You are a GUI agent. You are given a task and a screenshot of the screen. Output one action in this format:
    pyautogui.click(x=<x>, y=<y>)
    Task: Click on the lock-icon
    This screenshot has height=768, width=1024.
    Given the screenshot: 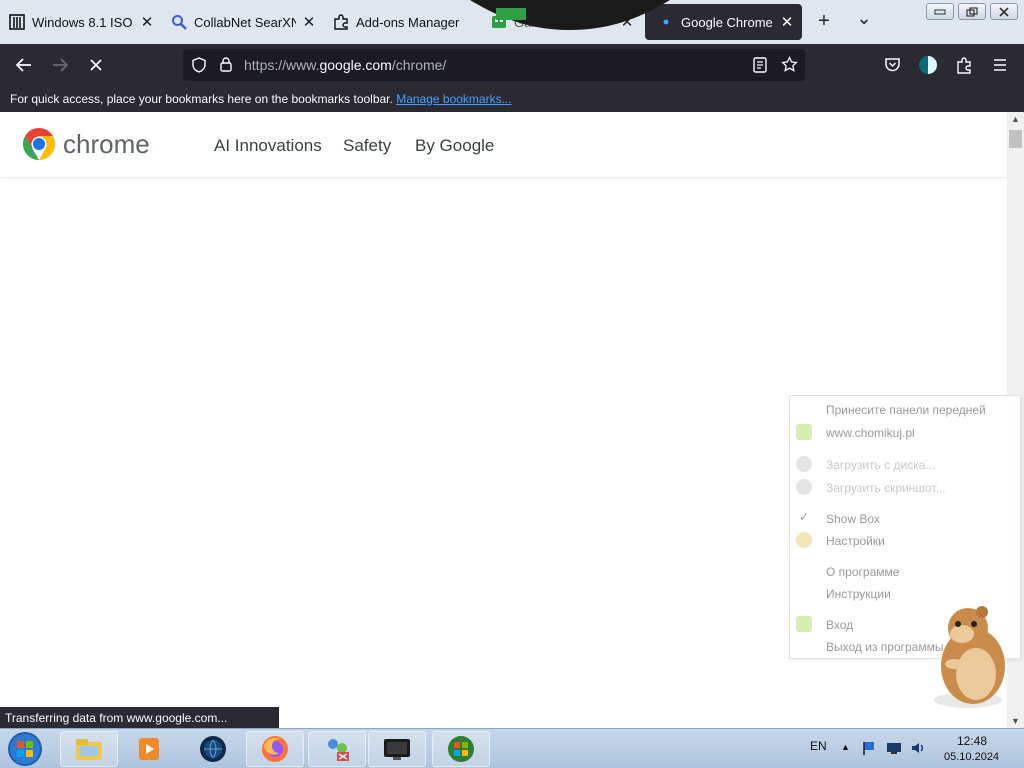 What is the action you would take?
    pyautogui.click(x=226, y=65)
    